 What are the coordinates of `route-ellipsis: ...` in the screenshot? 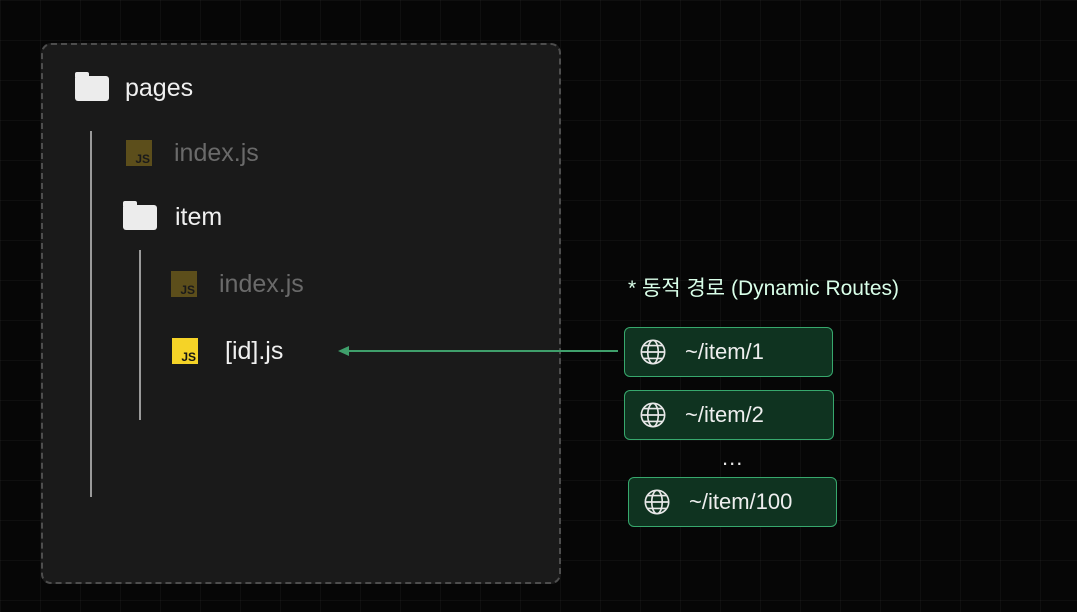 It's located at (733, 457).